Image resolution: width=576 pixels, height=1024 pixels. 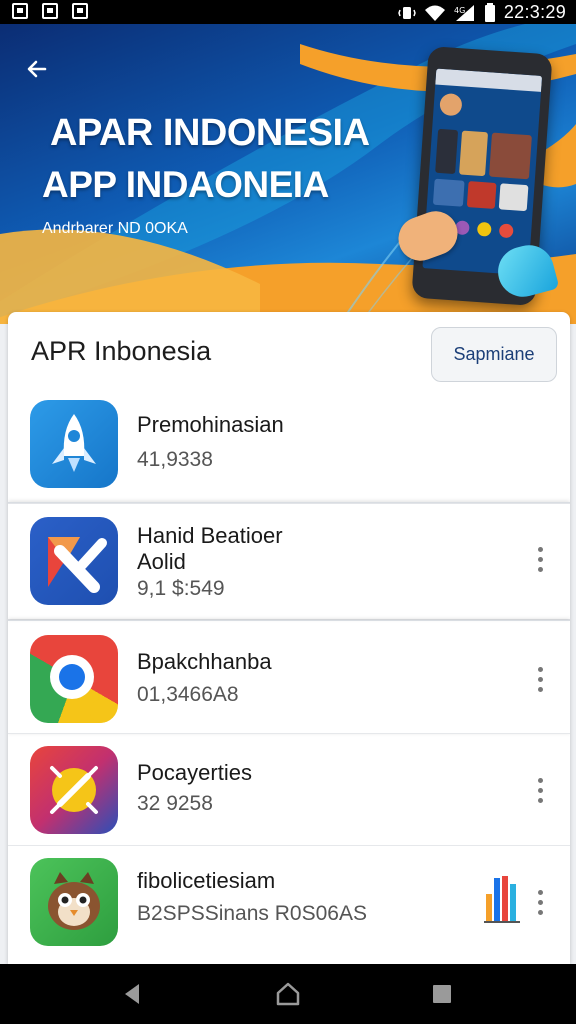 I want to click on wifi-icon, so click(x=434, y=13).